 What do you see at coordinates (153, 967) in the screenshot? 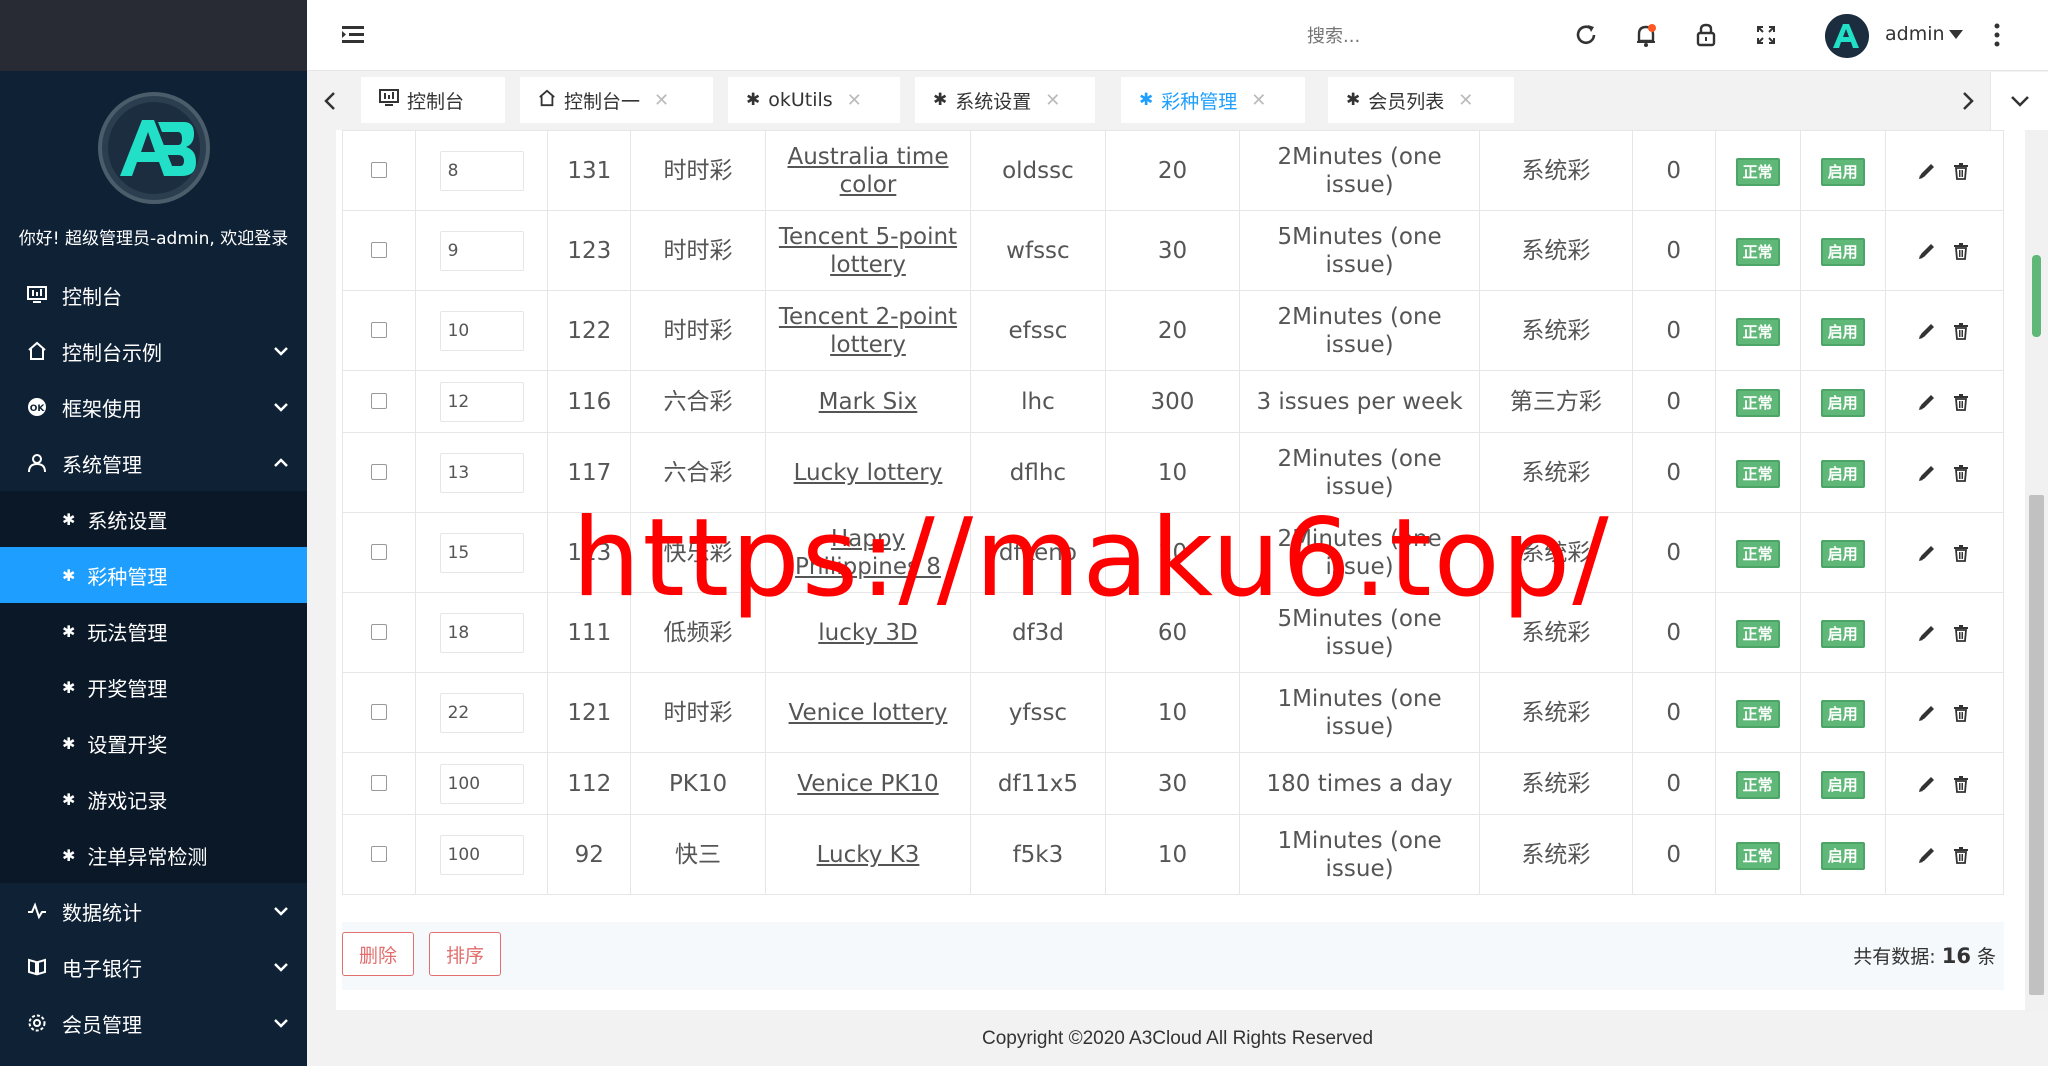
I see `sidebar-item-ebank: 电子银行` at bounding box center [153, 967].